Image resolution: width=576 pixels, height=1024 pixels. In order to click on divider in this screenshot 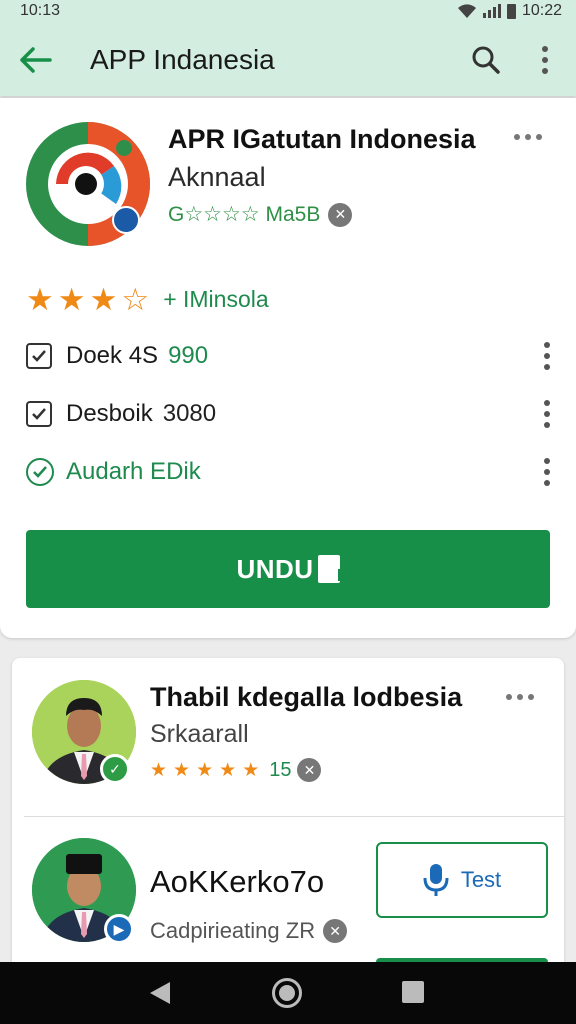, I will do `click(294, 816)`.